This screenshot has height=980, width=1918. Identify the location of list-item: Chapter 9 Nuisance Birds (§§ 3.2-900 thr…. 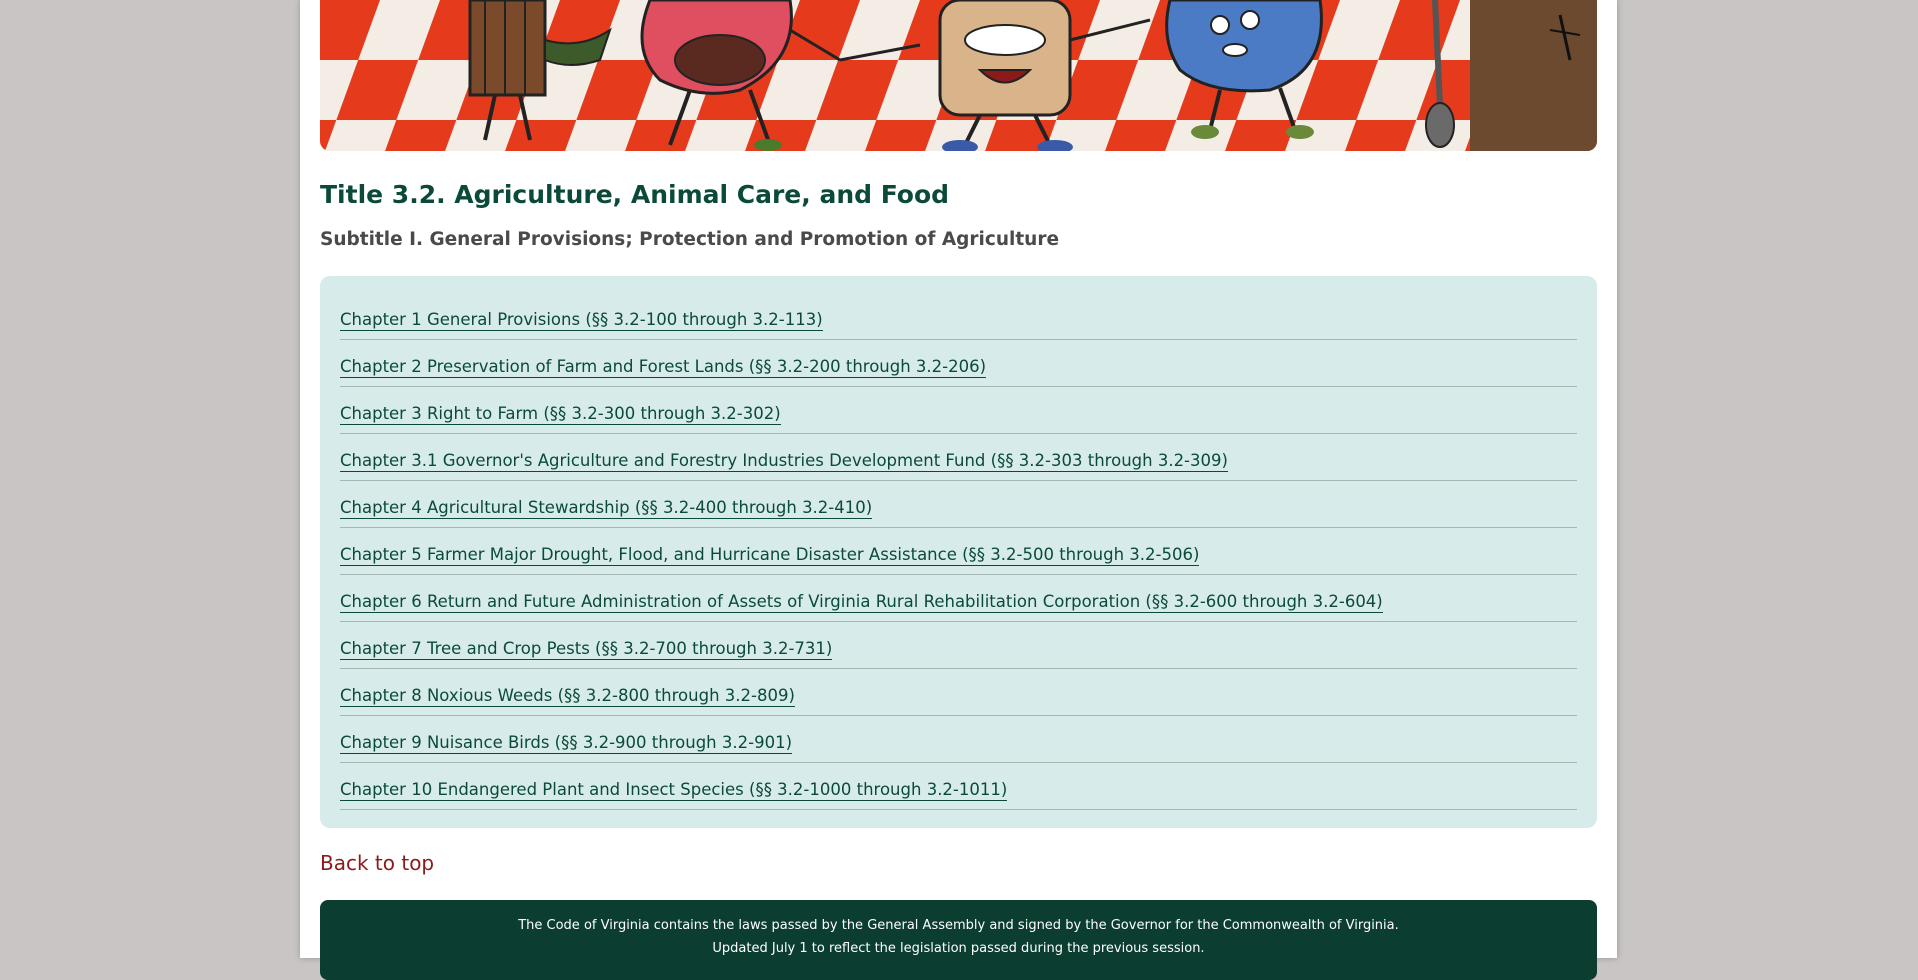
(958, 739).